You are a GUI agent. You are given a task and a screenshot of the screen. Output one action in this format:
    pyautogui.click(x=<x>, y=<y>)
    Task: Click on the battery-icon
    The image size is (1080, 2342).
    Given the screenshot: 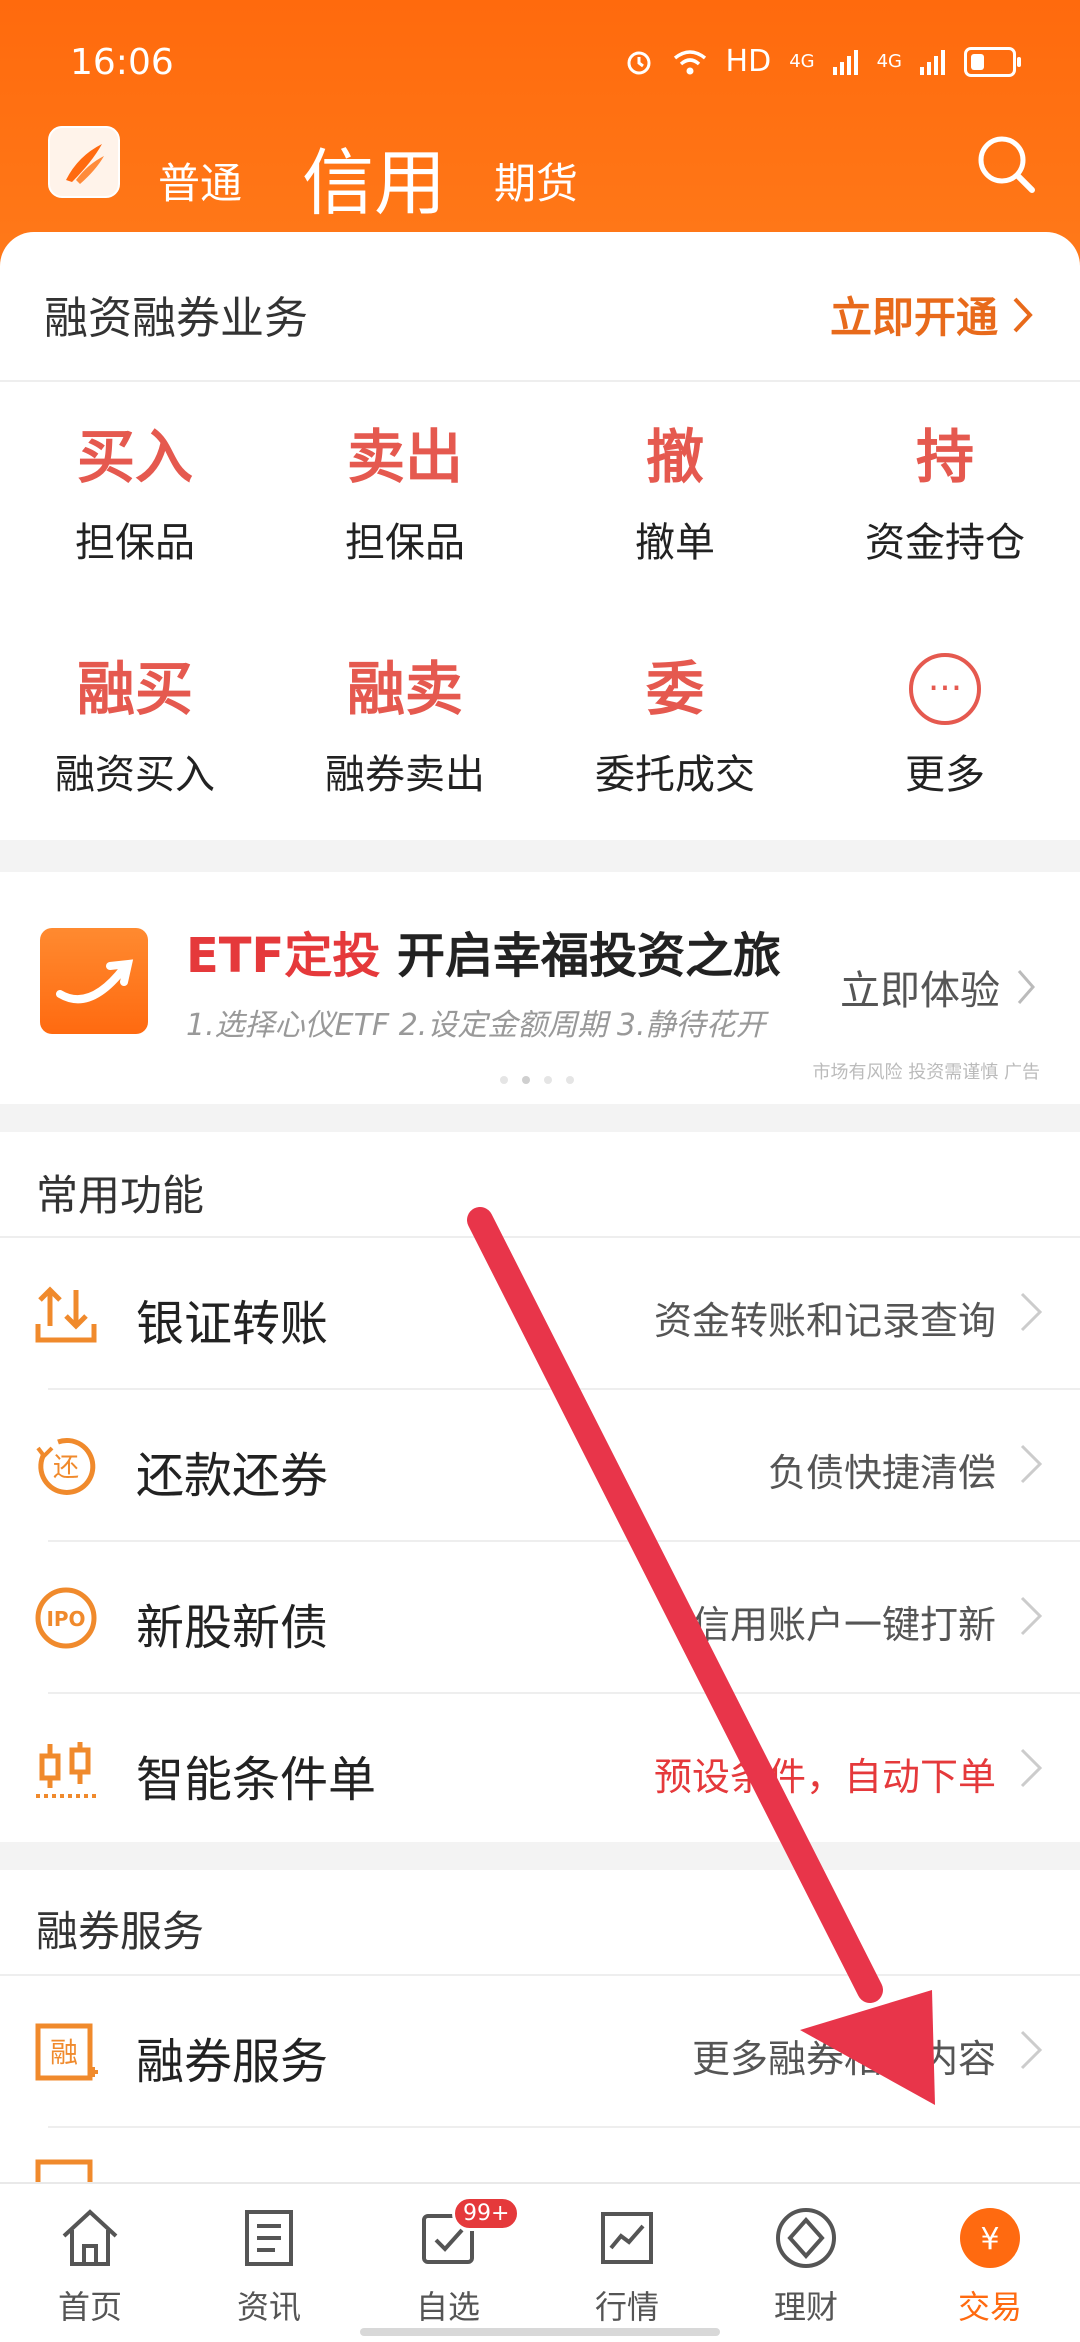 What is the action you would take?
    pyautogui.click(x=992, y=61)
    